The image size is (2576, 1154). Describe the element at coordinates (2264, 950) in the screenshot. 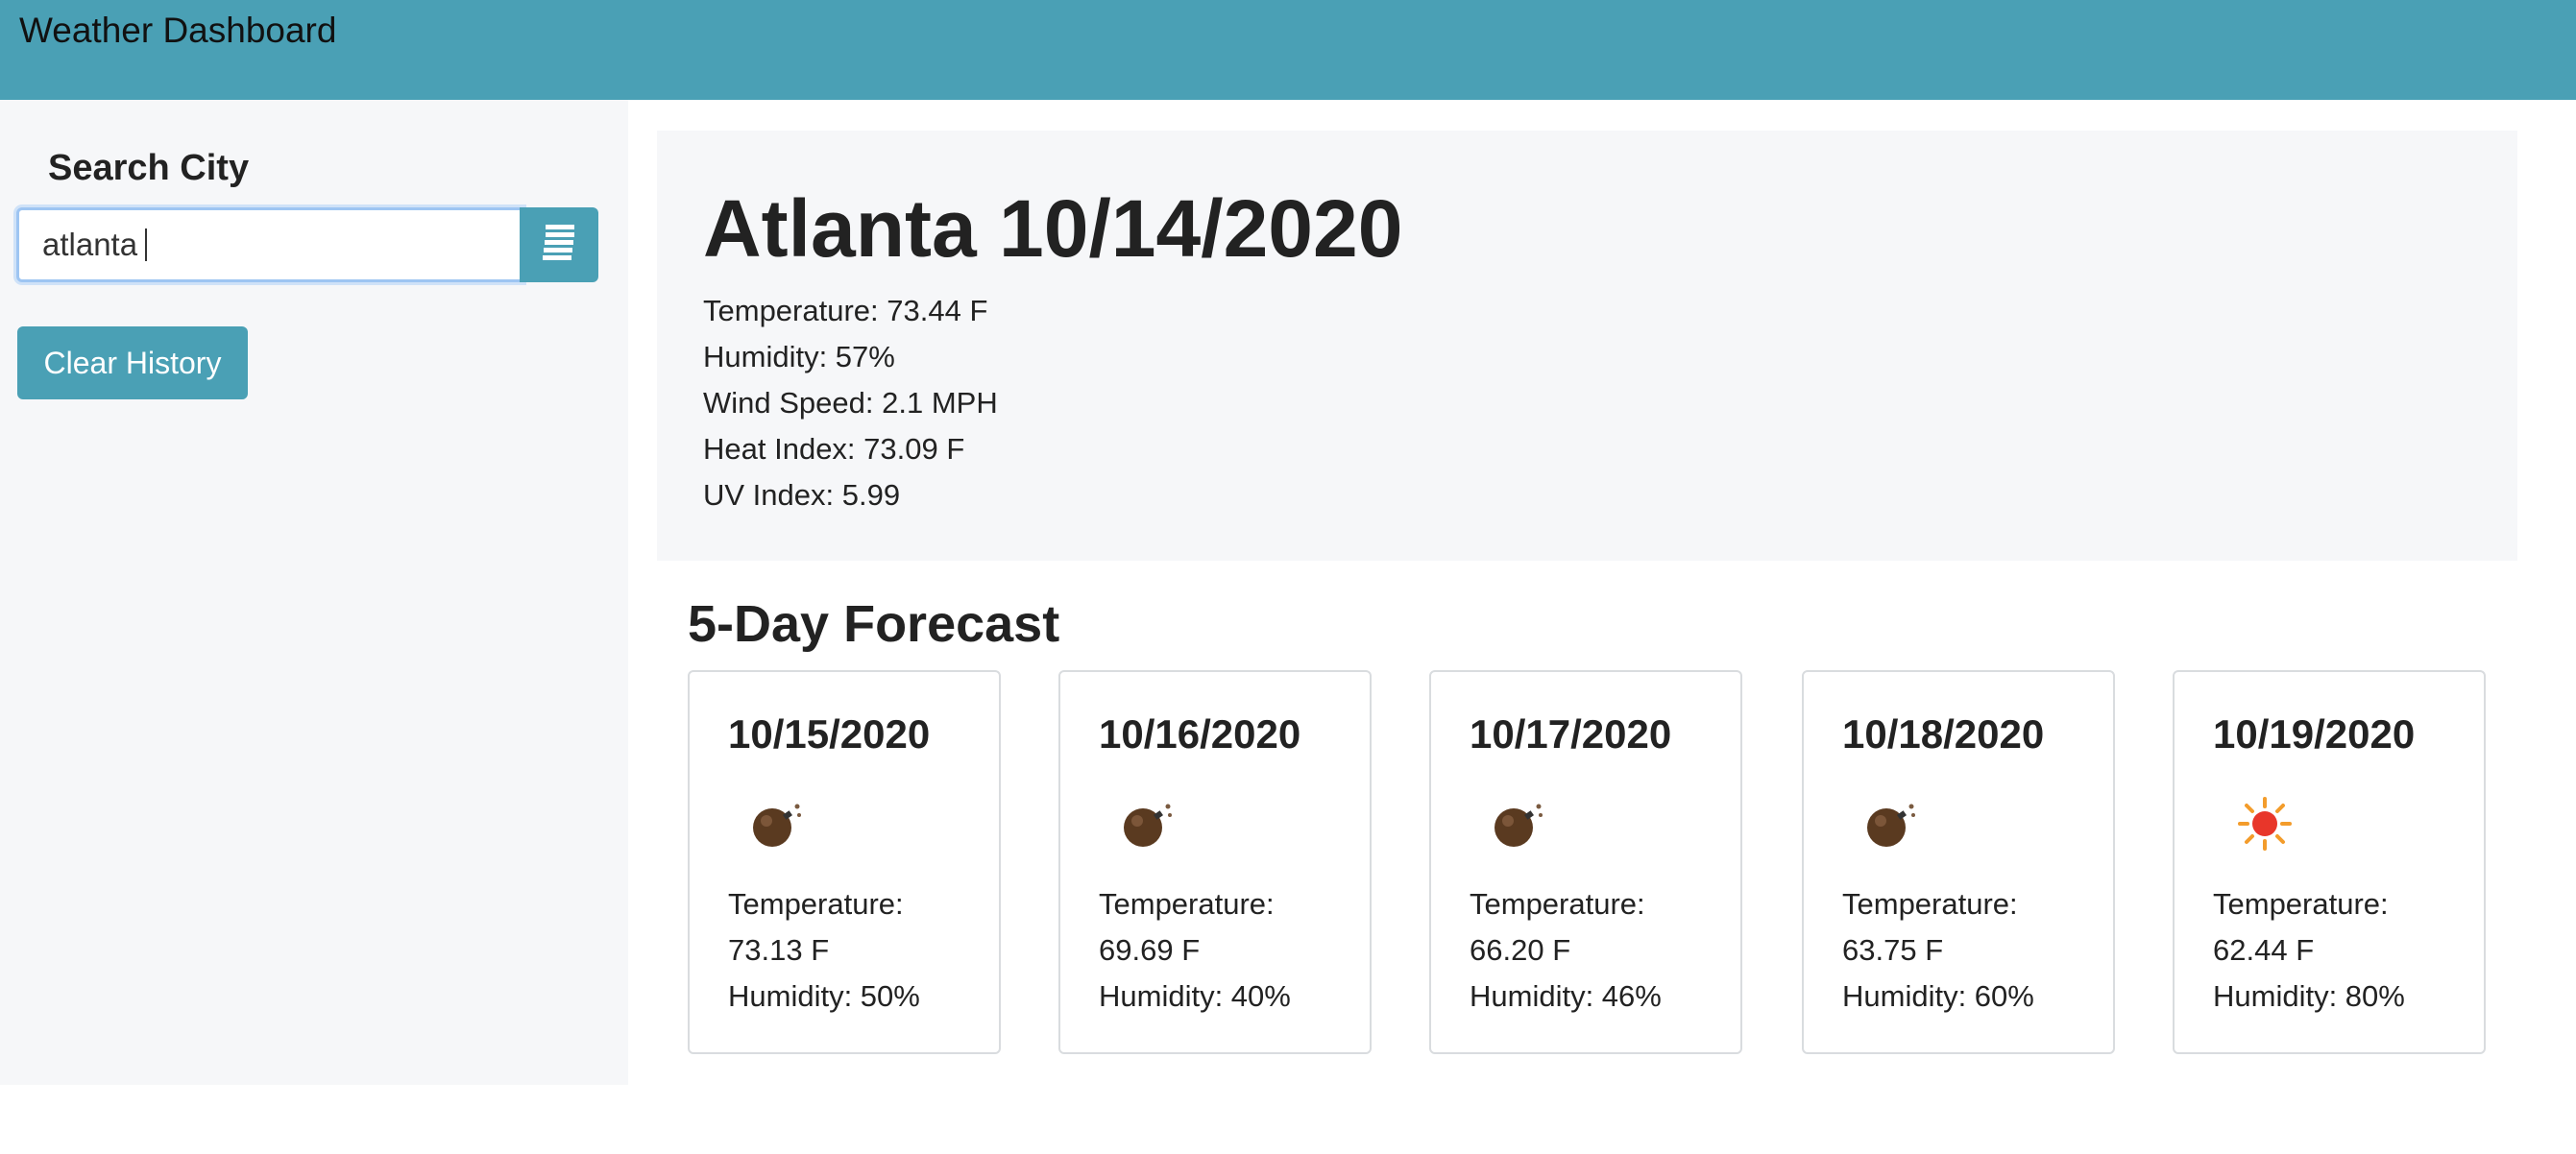

I see `forecast-temp: 62.44 F` at that location.